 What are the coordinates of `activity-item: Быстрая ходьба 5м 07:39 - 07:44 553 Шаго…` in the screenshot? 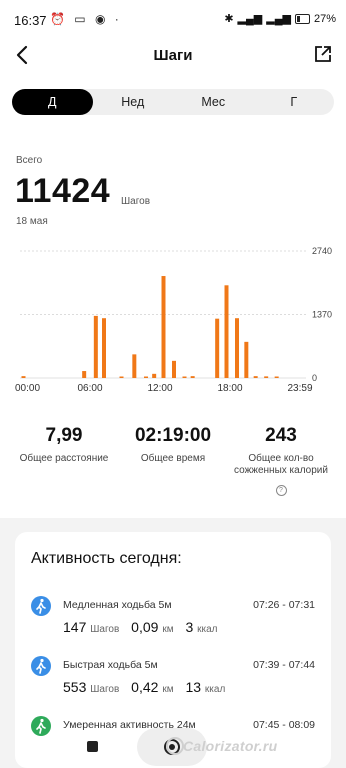 It's located at (173, 681).